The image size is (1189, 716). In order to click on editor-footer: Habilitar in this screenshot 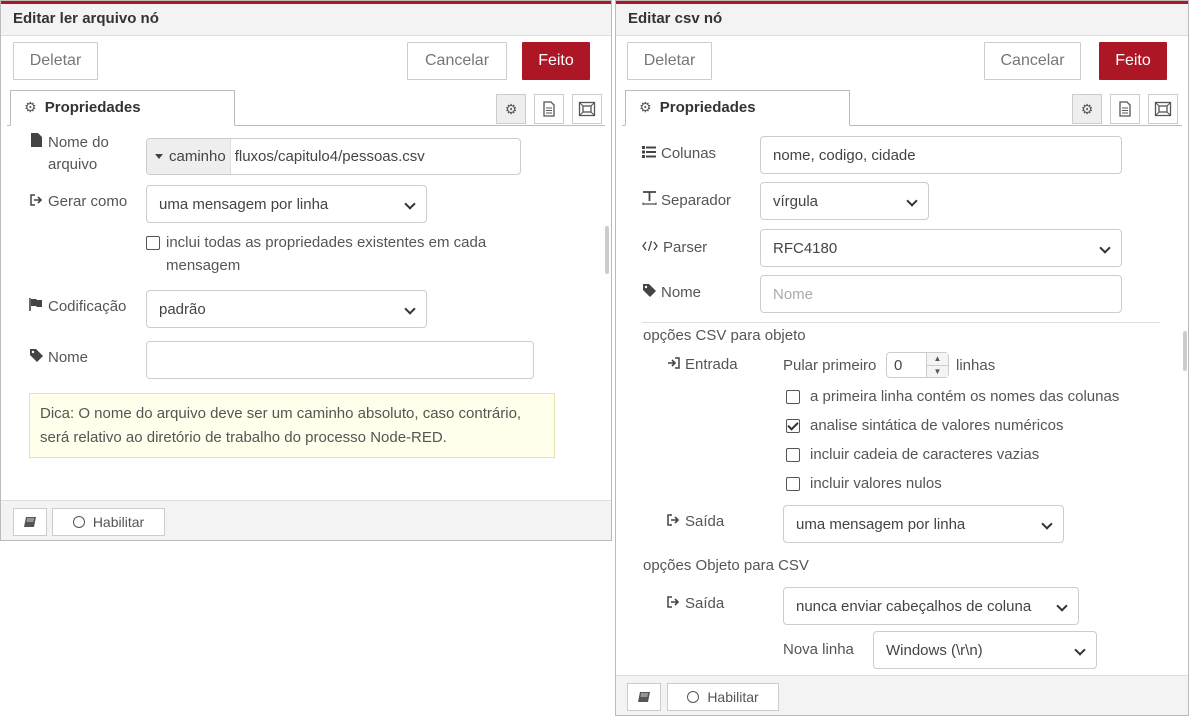, I will do `click(902, 695)`.